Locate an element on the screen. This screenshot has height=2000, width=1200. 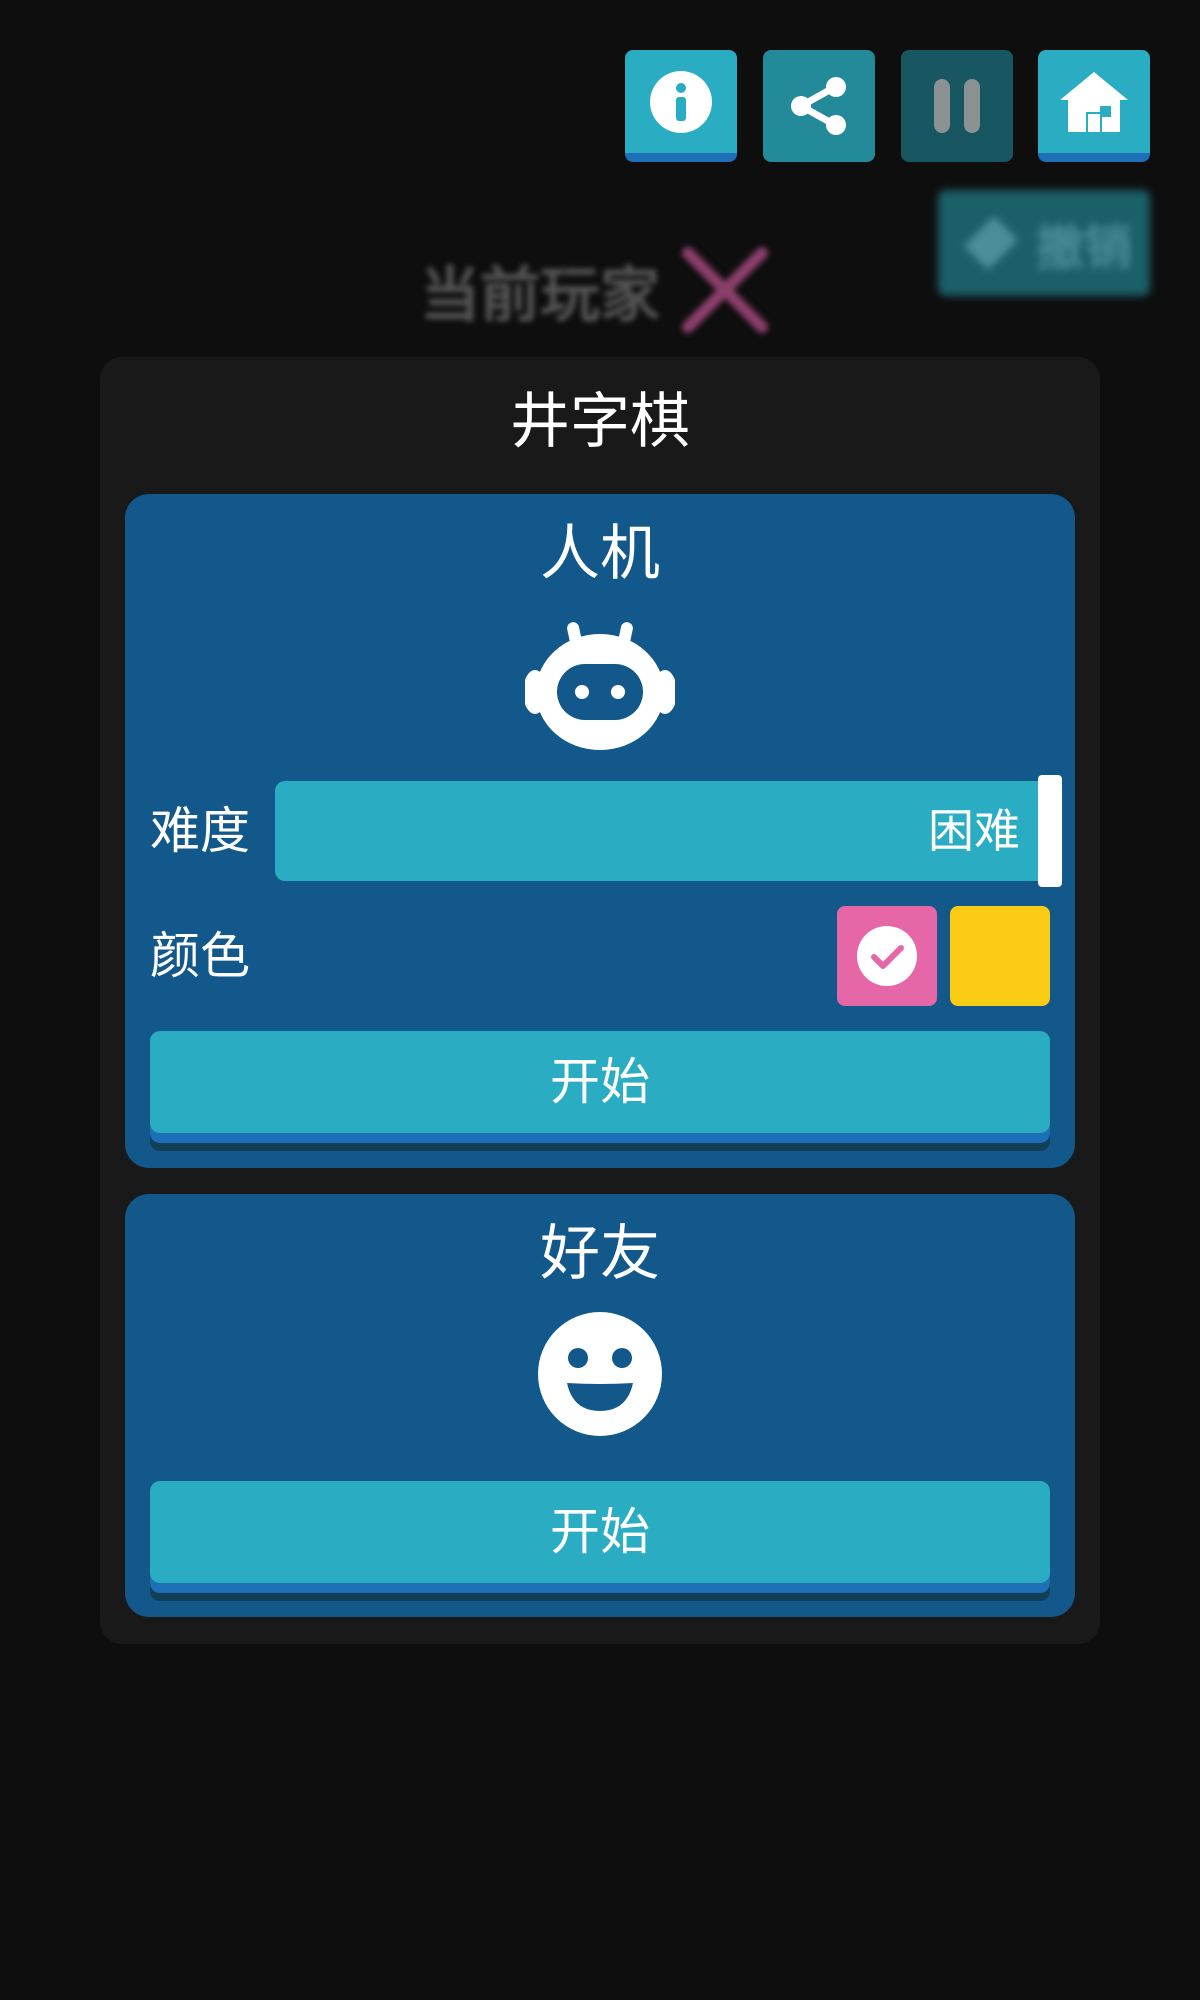
difficulty-label: 难度 is located at coordinates (200, 831).